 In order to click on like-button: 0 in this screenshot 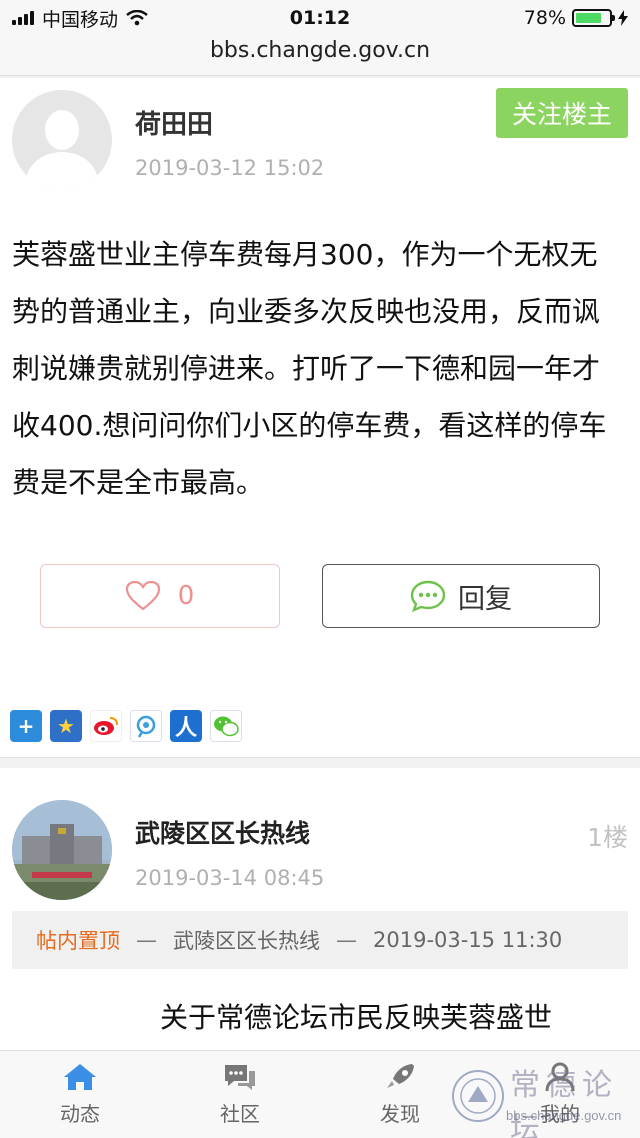, I will do `click(160, 596)`.